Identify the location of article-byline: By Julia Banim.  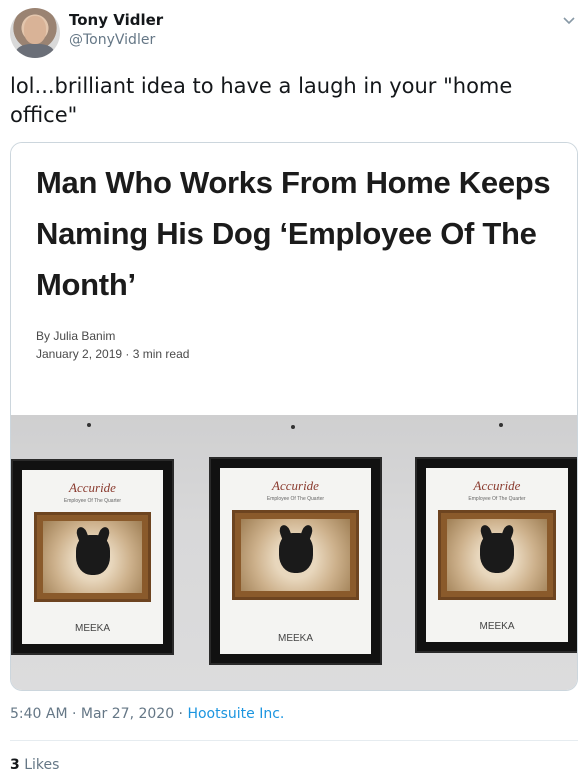
(76, 336).